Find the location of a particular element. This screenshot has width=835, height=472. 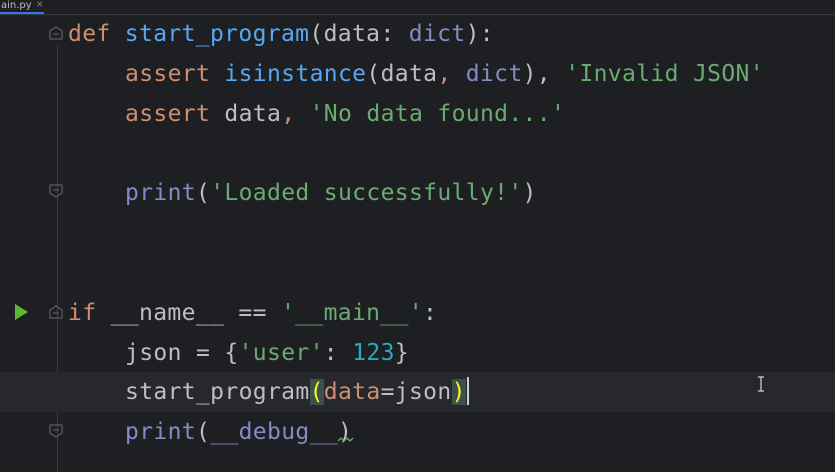

code-line-1: def start_program(data: dict): is located at coordinates (281, 34).